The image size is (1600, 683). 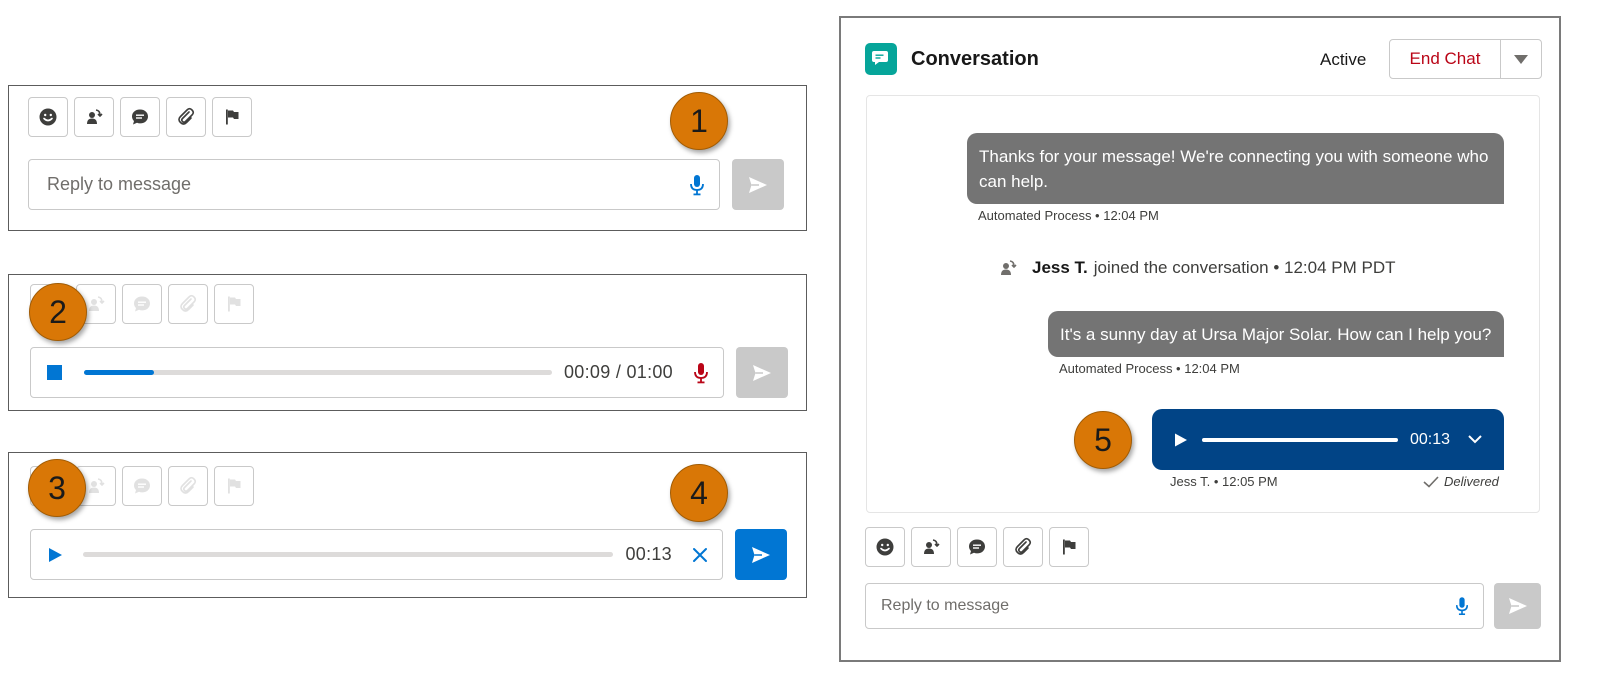 I want to click on panel-header: Conversation Active End Chat, so click(x=1200, y=56).